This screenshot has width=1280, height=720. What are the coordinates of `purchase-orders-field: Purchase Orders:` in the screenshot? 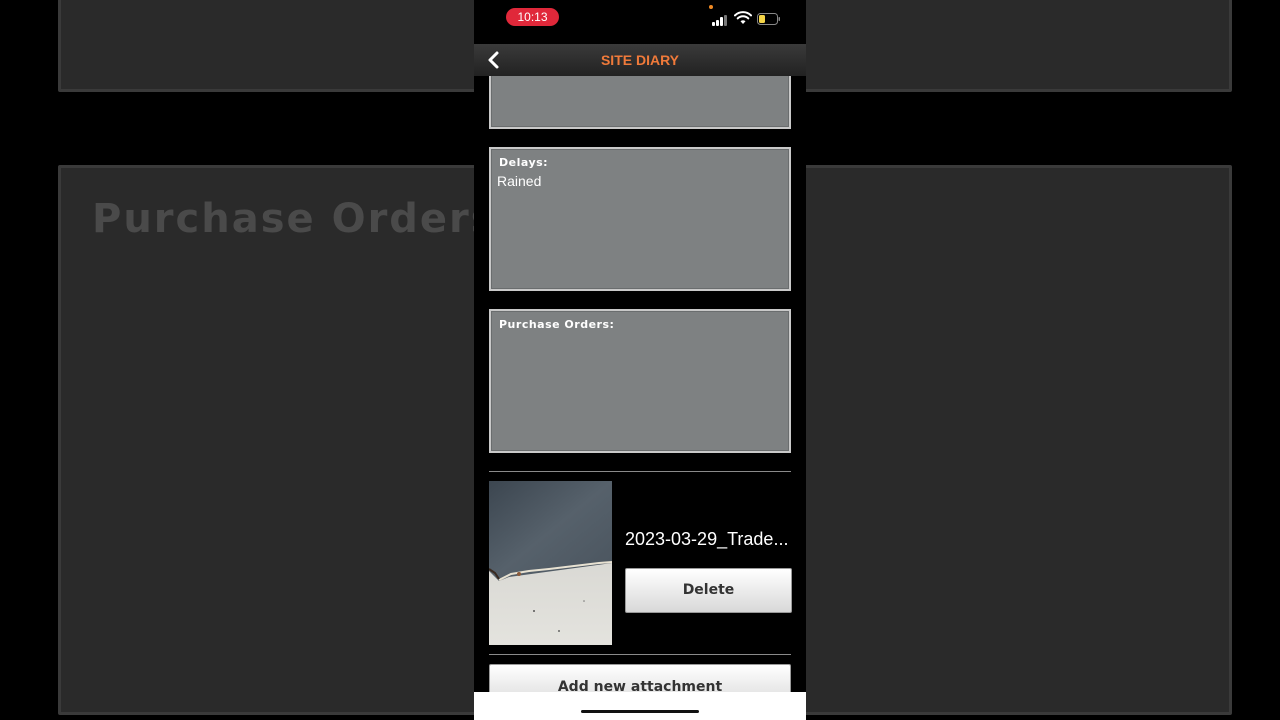 It's located at (640, 381).